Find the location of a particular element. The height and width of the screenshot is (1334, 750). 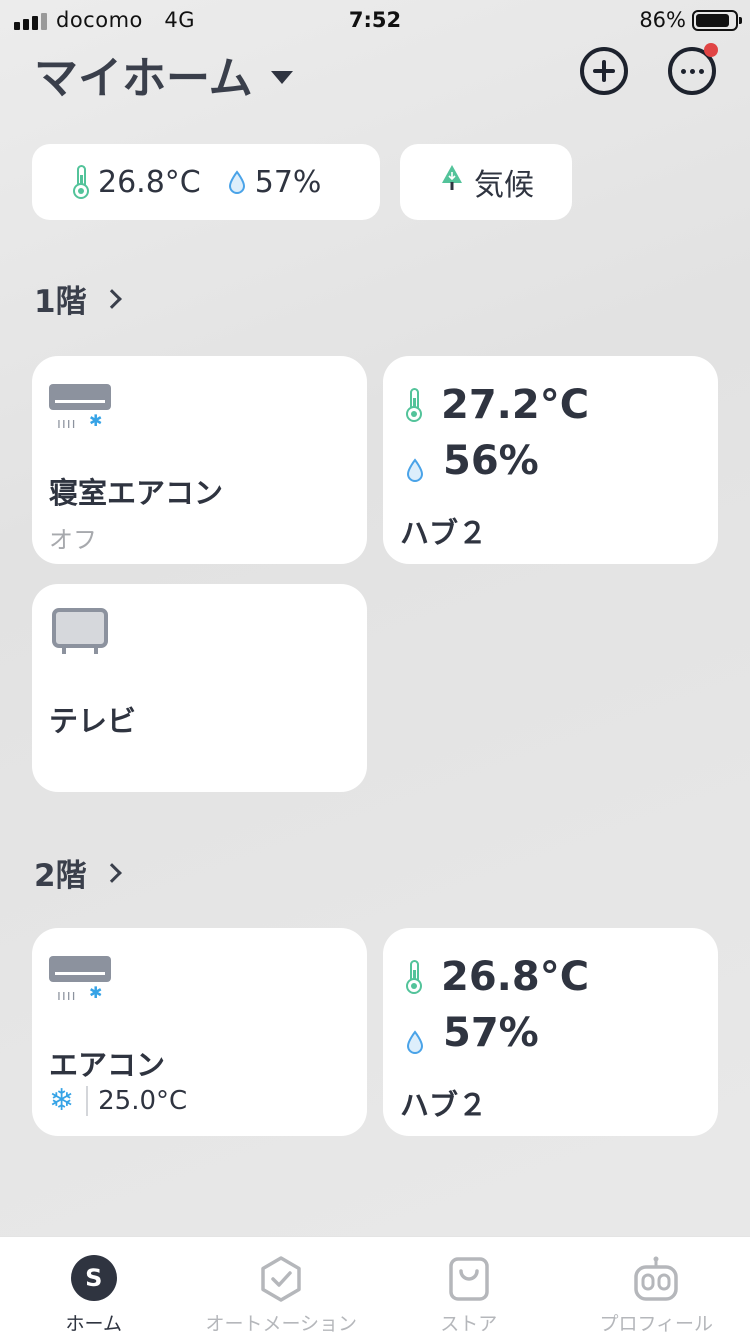

battery-percent: 86% is located at coordinates (662, 20).